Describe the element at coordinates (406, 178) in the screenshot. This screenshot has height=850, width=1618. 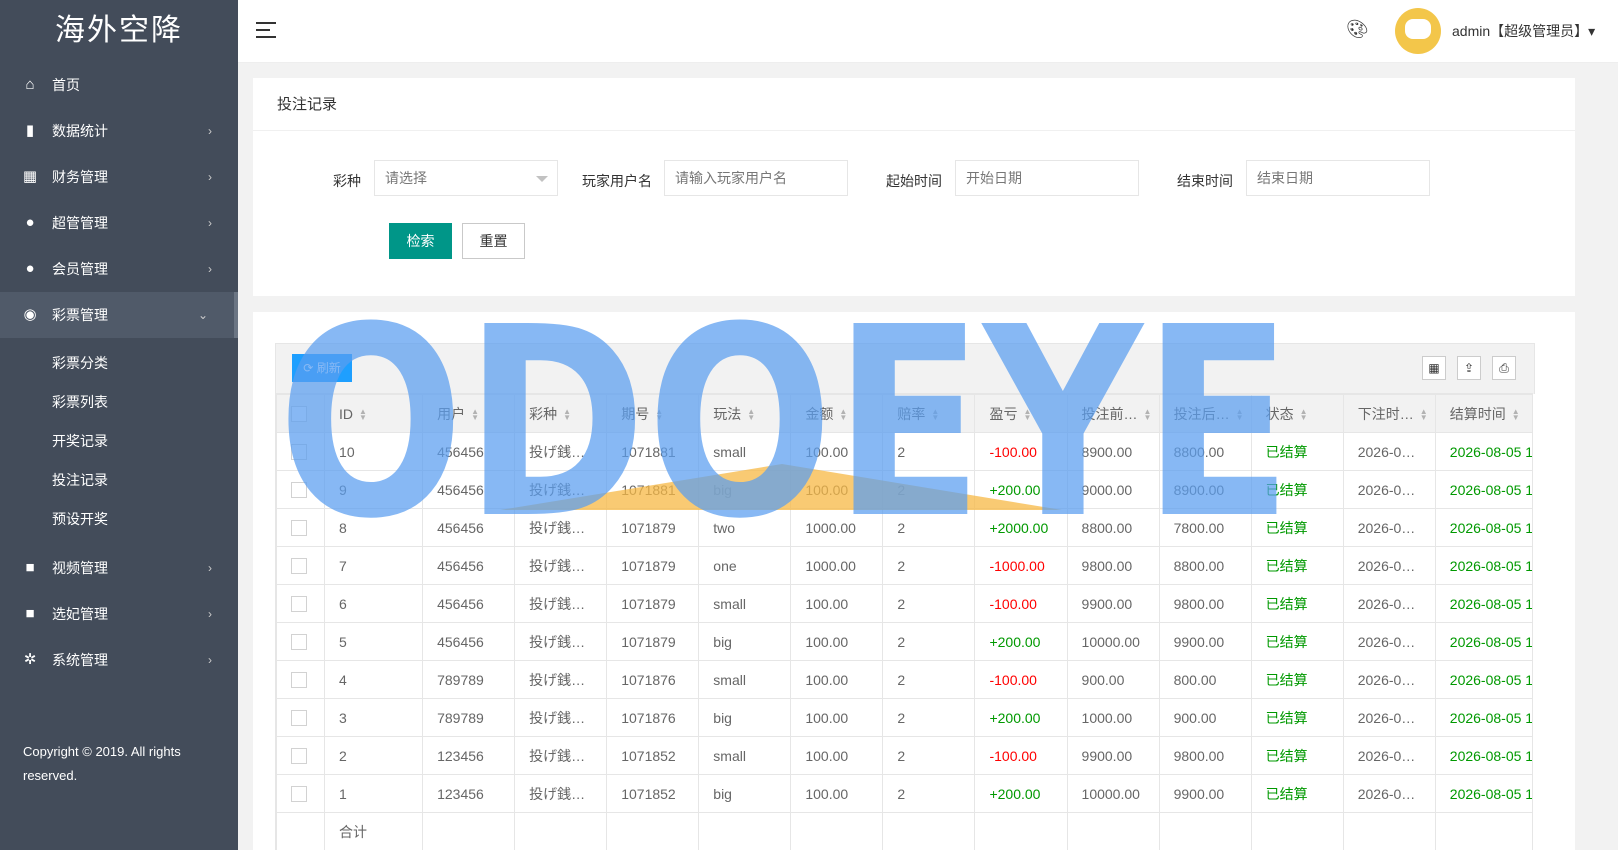
I see `lottery-select-value: 请选择` at that location.